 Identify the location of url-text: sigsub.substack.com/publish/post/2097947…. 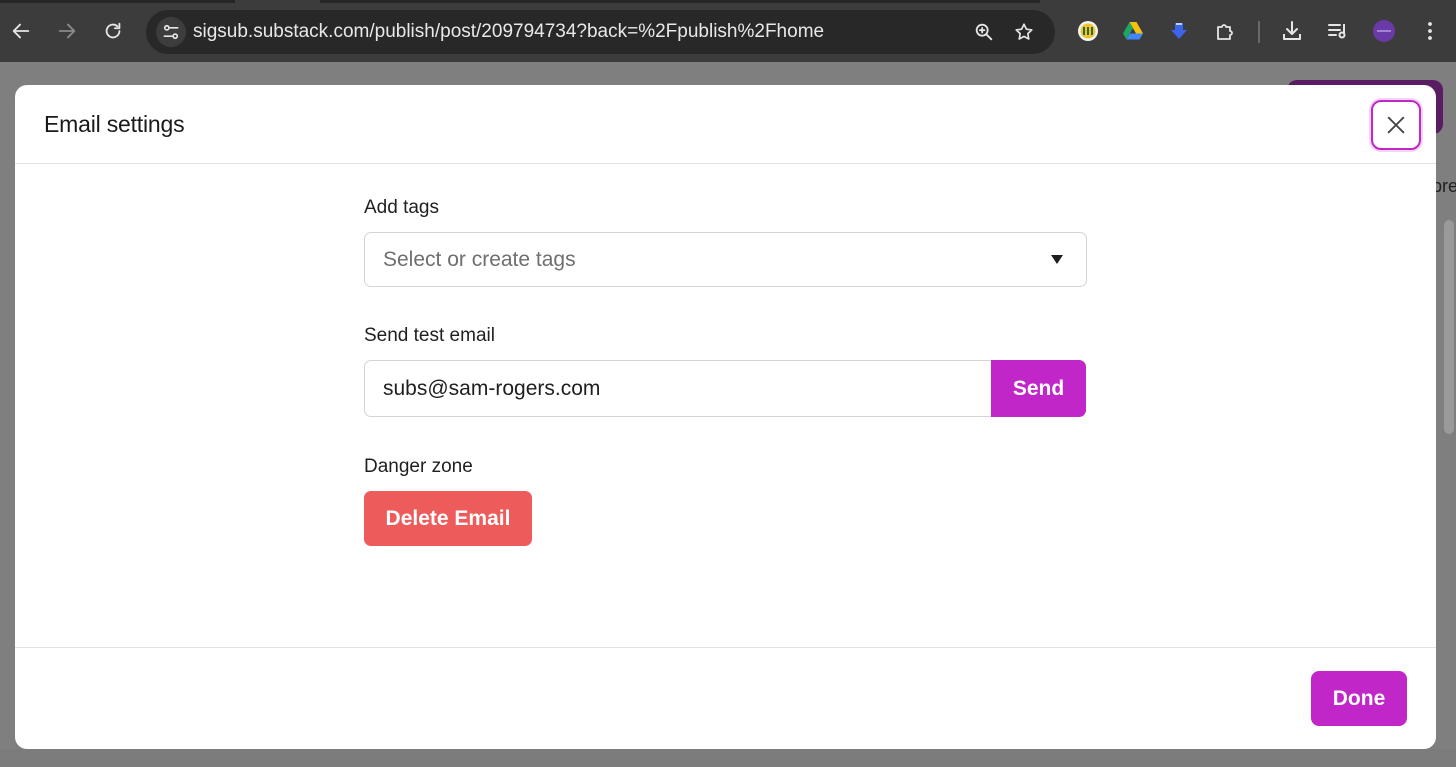
(508, 32).